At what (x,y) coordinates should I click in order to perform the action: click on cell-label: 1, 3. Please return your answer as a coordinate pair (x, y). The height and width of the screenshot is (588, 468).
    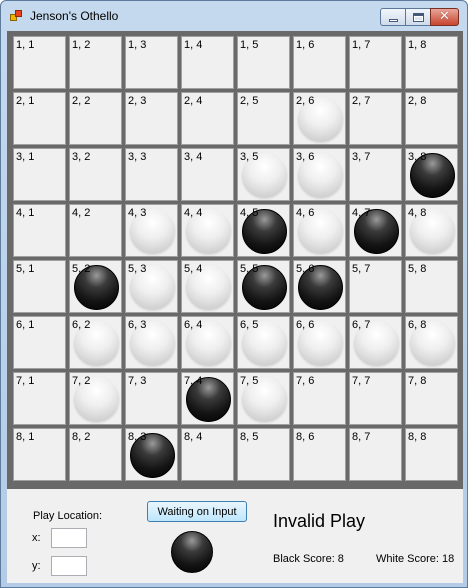
    Looking at the image, I should click on (137, 45).